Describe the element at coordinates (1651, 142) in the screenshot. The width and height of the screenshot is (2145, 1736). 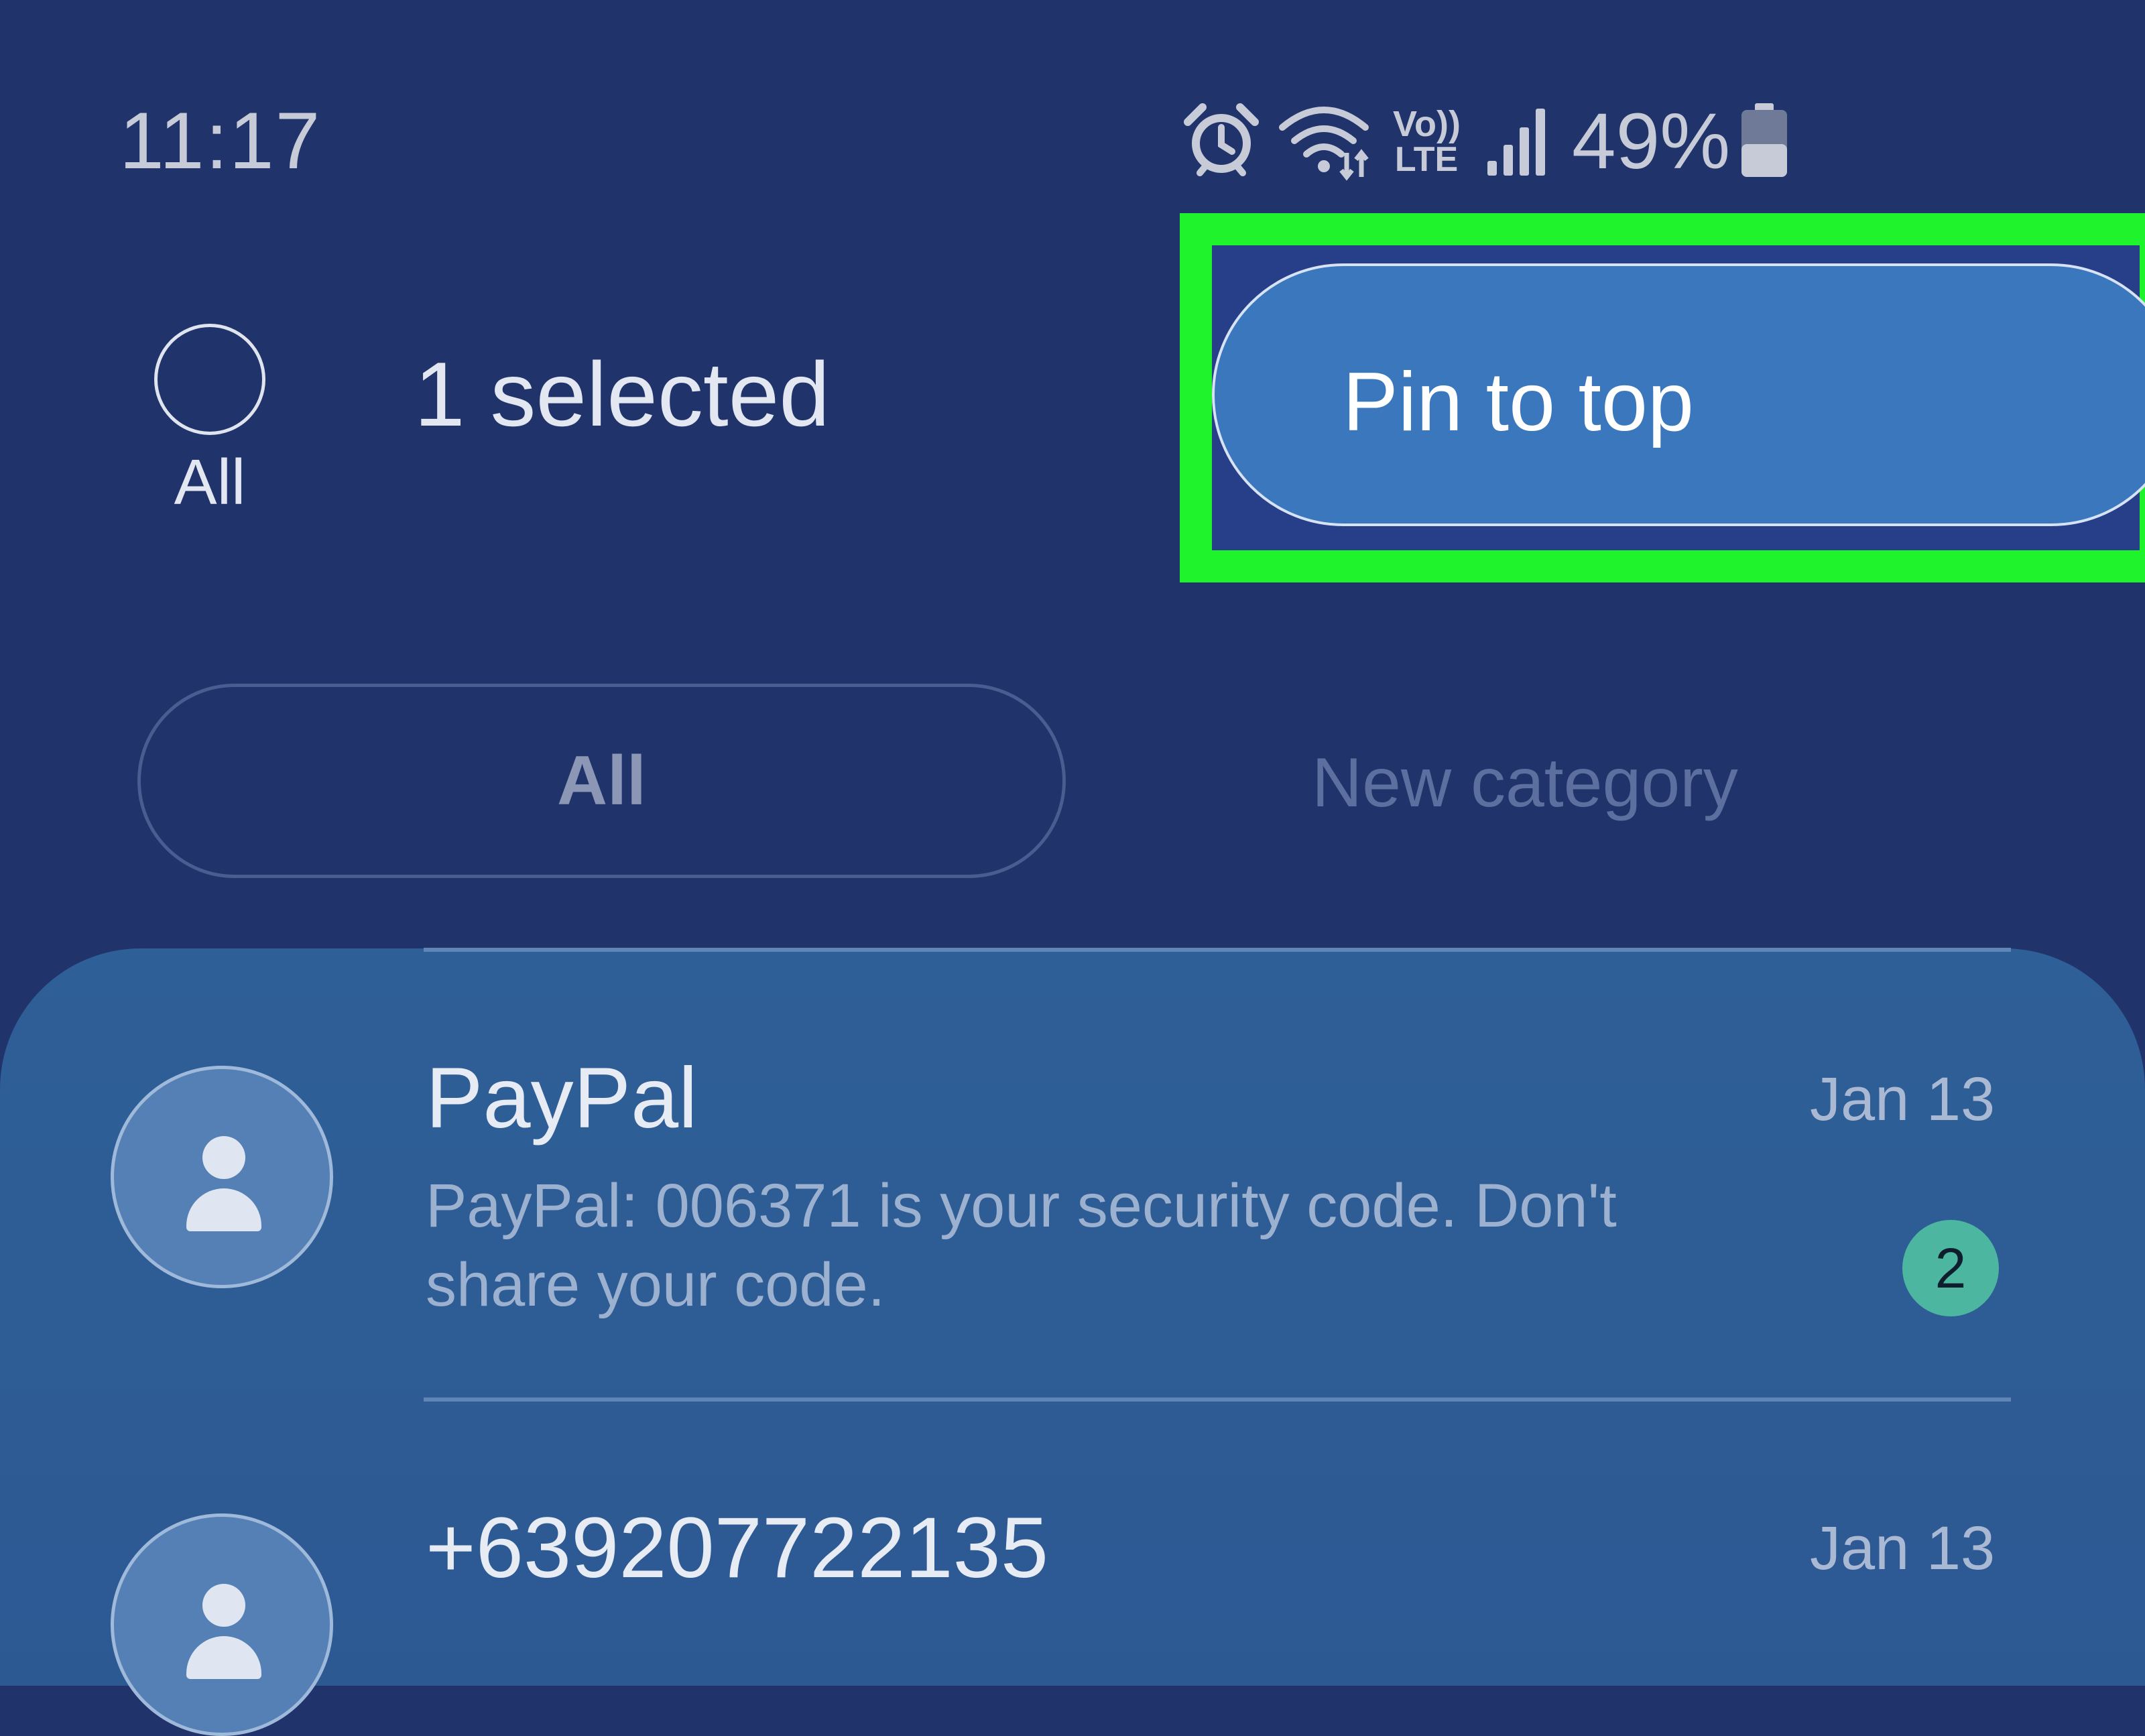
I see `battery-percent: 49%` at that location.